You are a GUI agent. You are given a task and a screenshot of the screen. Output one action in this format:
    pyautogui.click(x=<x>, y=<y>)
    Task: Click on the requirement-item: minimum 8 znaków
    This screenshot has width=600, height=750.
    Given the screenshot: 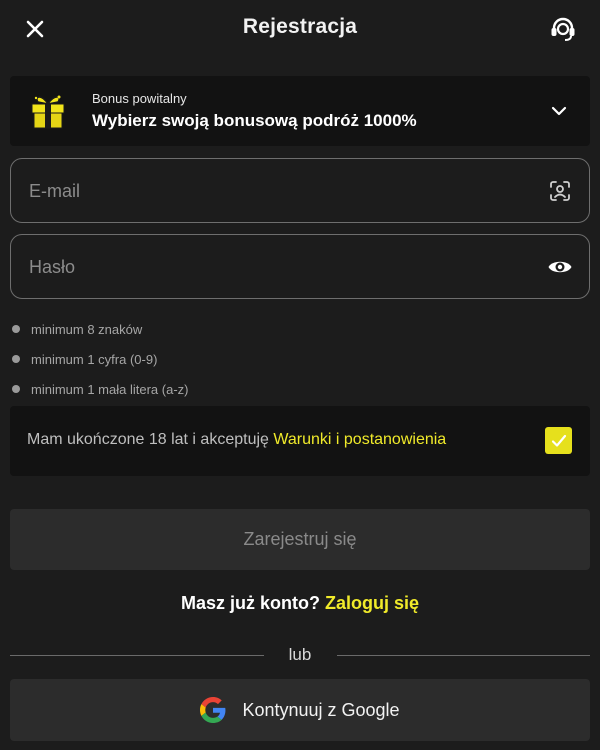 What is the action you would take?
    pyautogui.click(x=100, y=329)
    